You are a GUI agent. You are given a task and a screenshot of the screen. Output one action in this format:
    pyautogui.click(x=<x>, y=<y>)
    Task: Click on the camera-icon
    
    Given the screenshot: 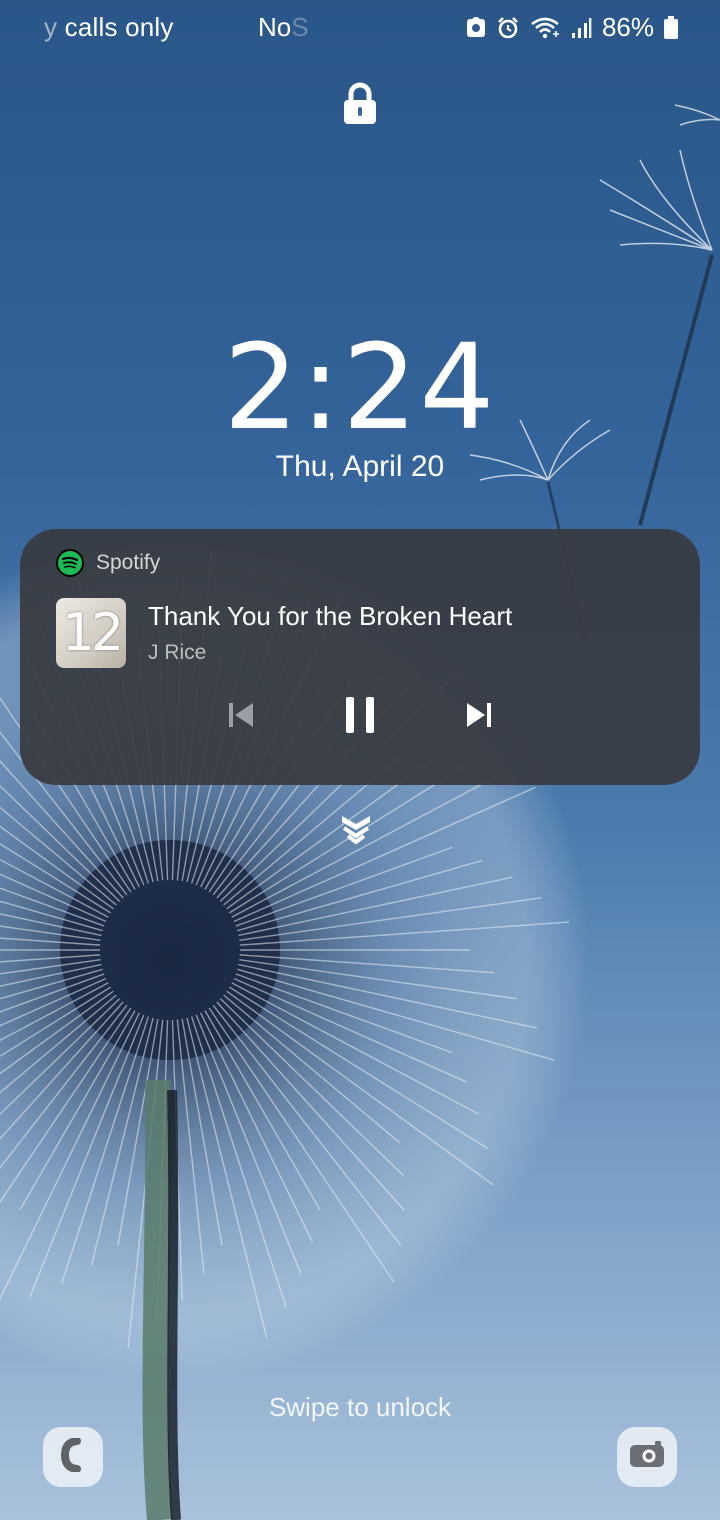 What is the action you would take?
    pyautogui.click(x=647, y=1457)
    